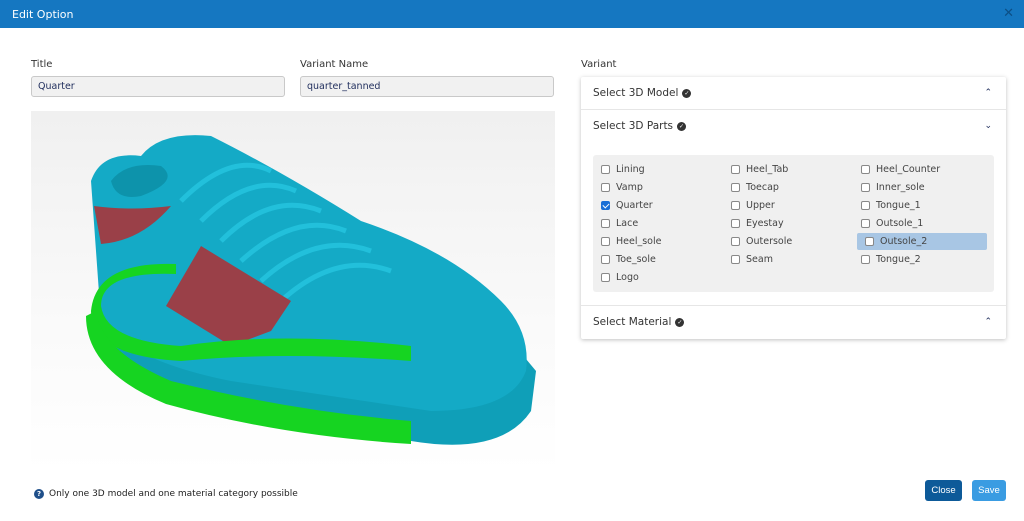 This screenshot has width=1024, height=521. Describe the element at coordinates (904, 241) in the screenshot. I see `part-label: Outsole_2` at that location.